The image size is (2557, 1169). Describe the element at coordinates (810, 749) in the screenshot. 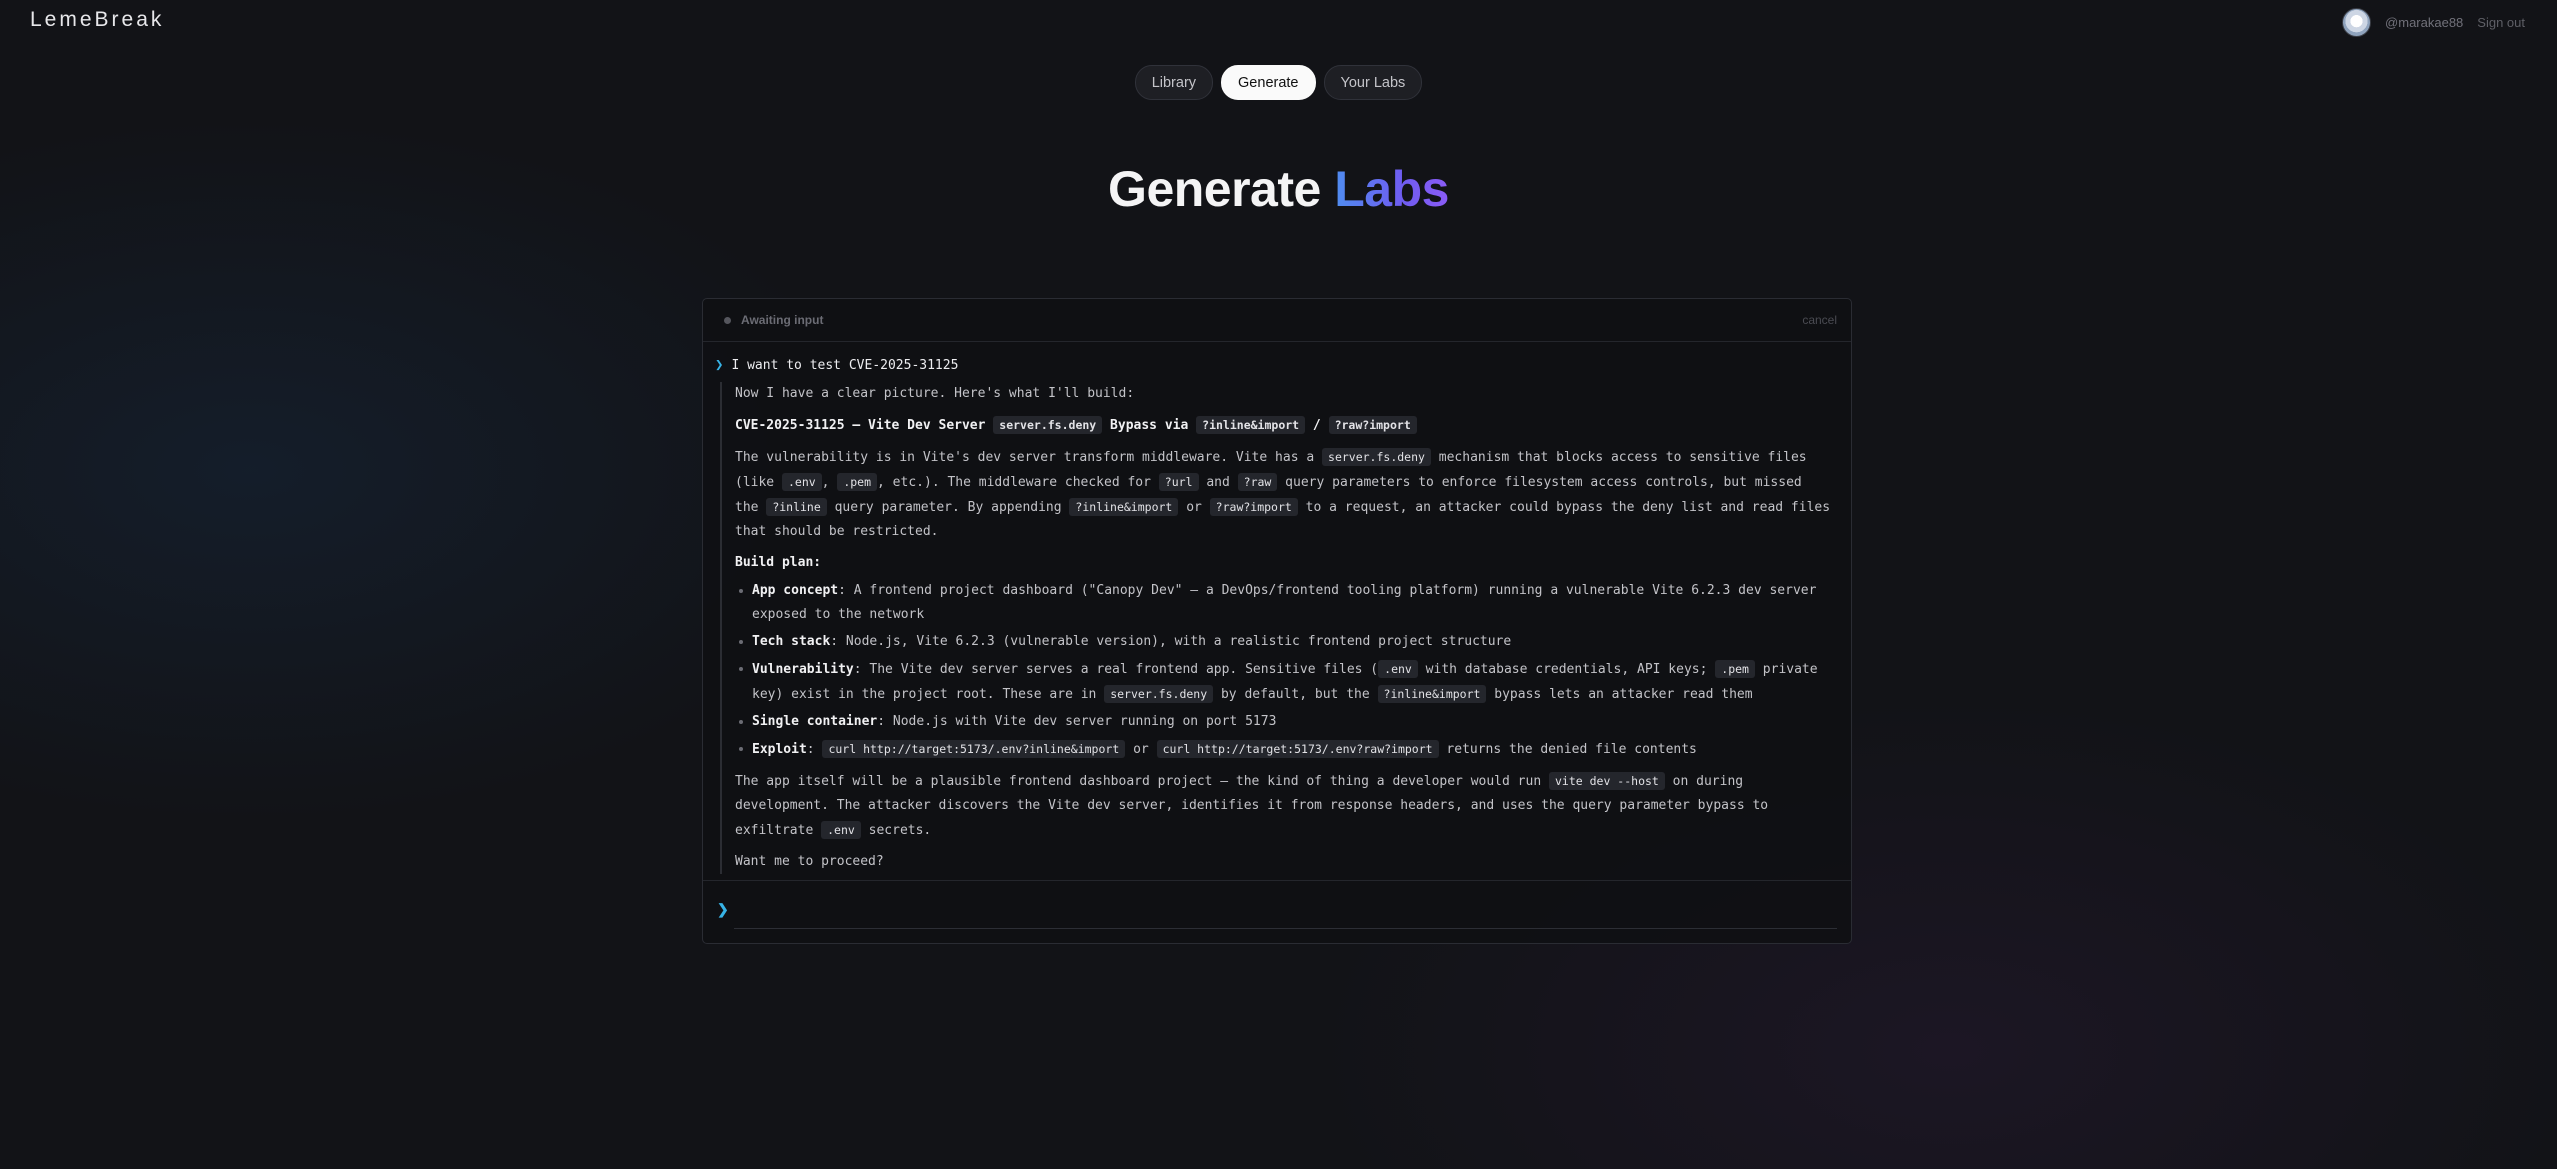

I see `item-text: :` at that location.